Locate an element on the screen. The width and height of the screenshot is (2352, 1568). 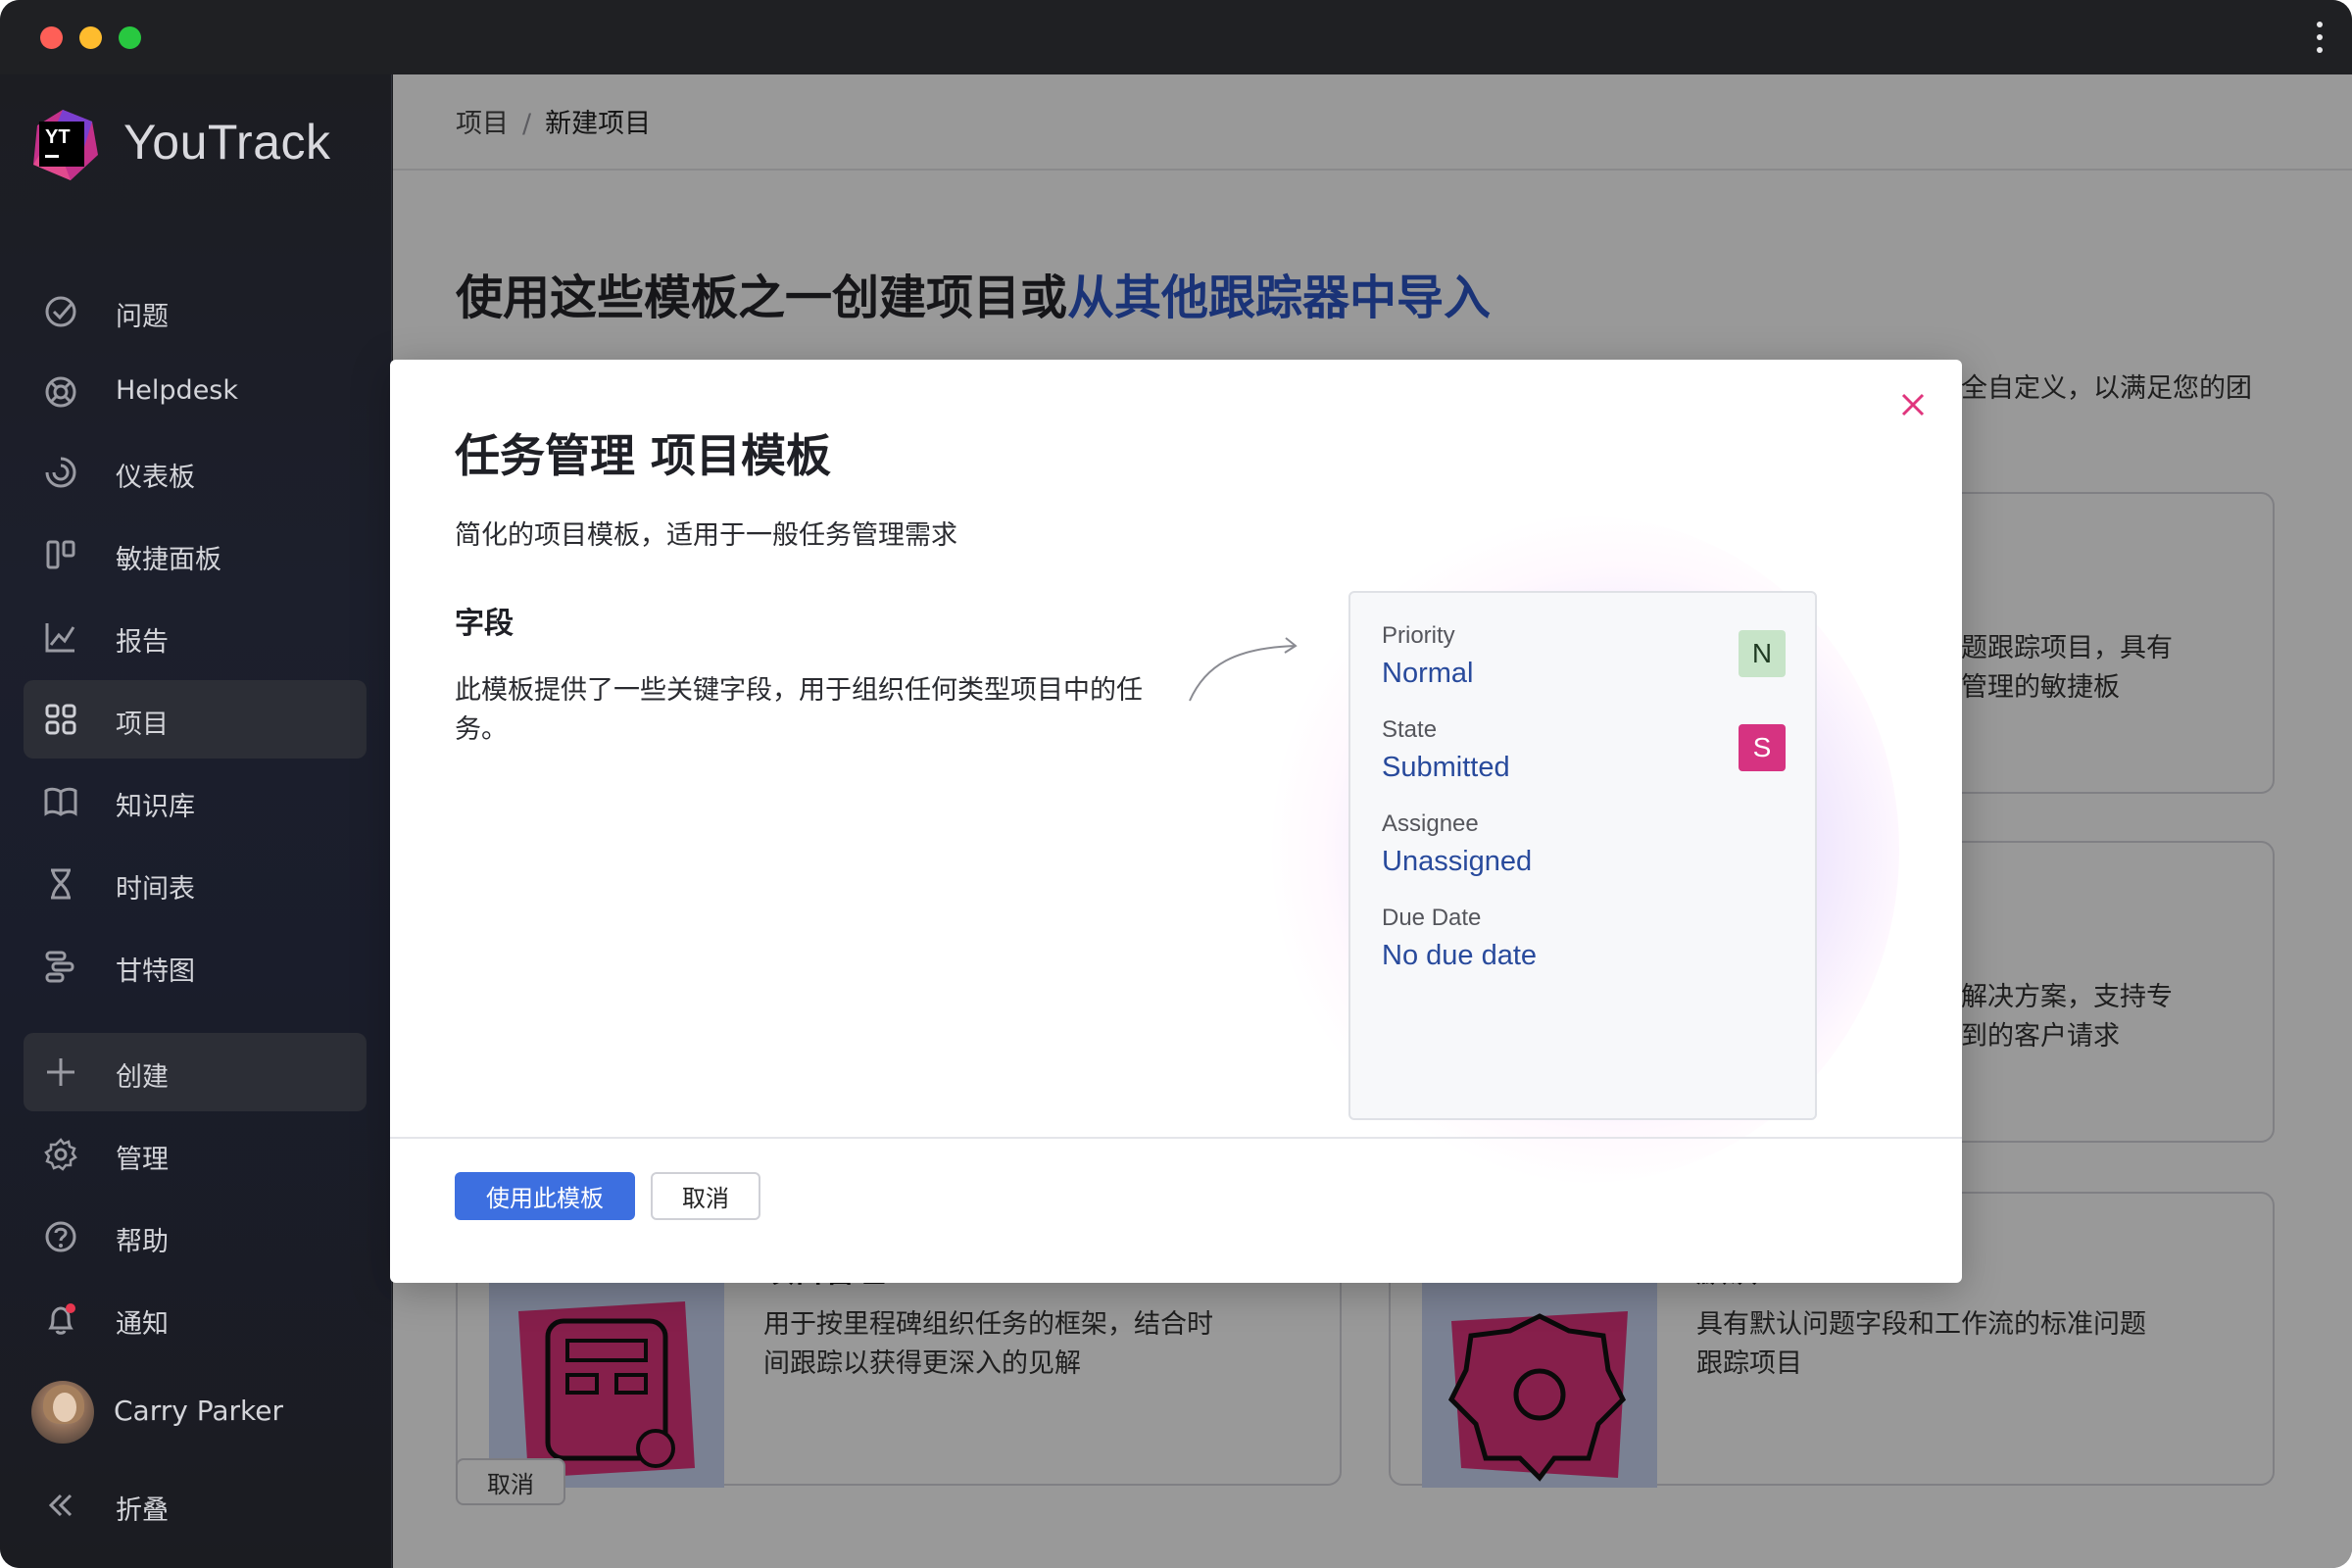
bell-icon is located at coordinates (61, 1319).